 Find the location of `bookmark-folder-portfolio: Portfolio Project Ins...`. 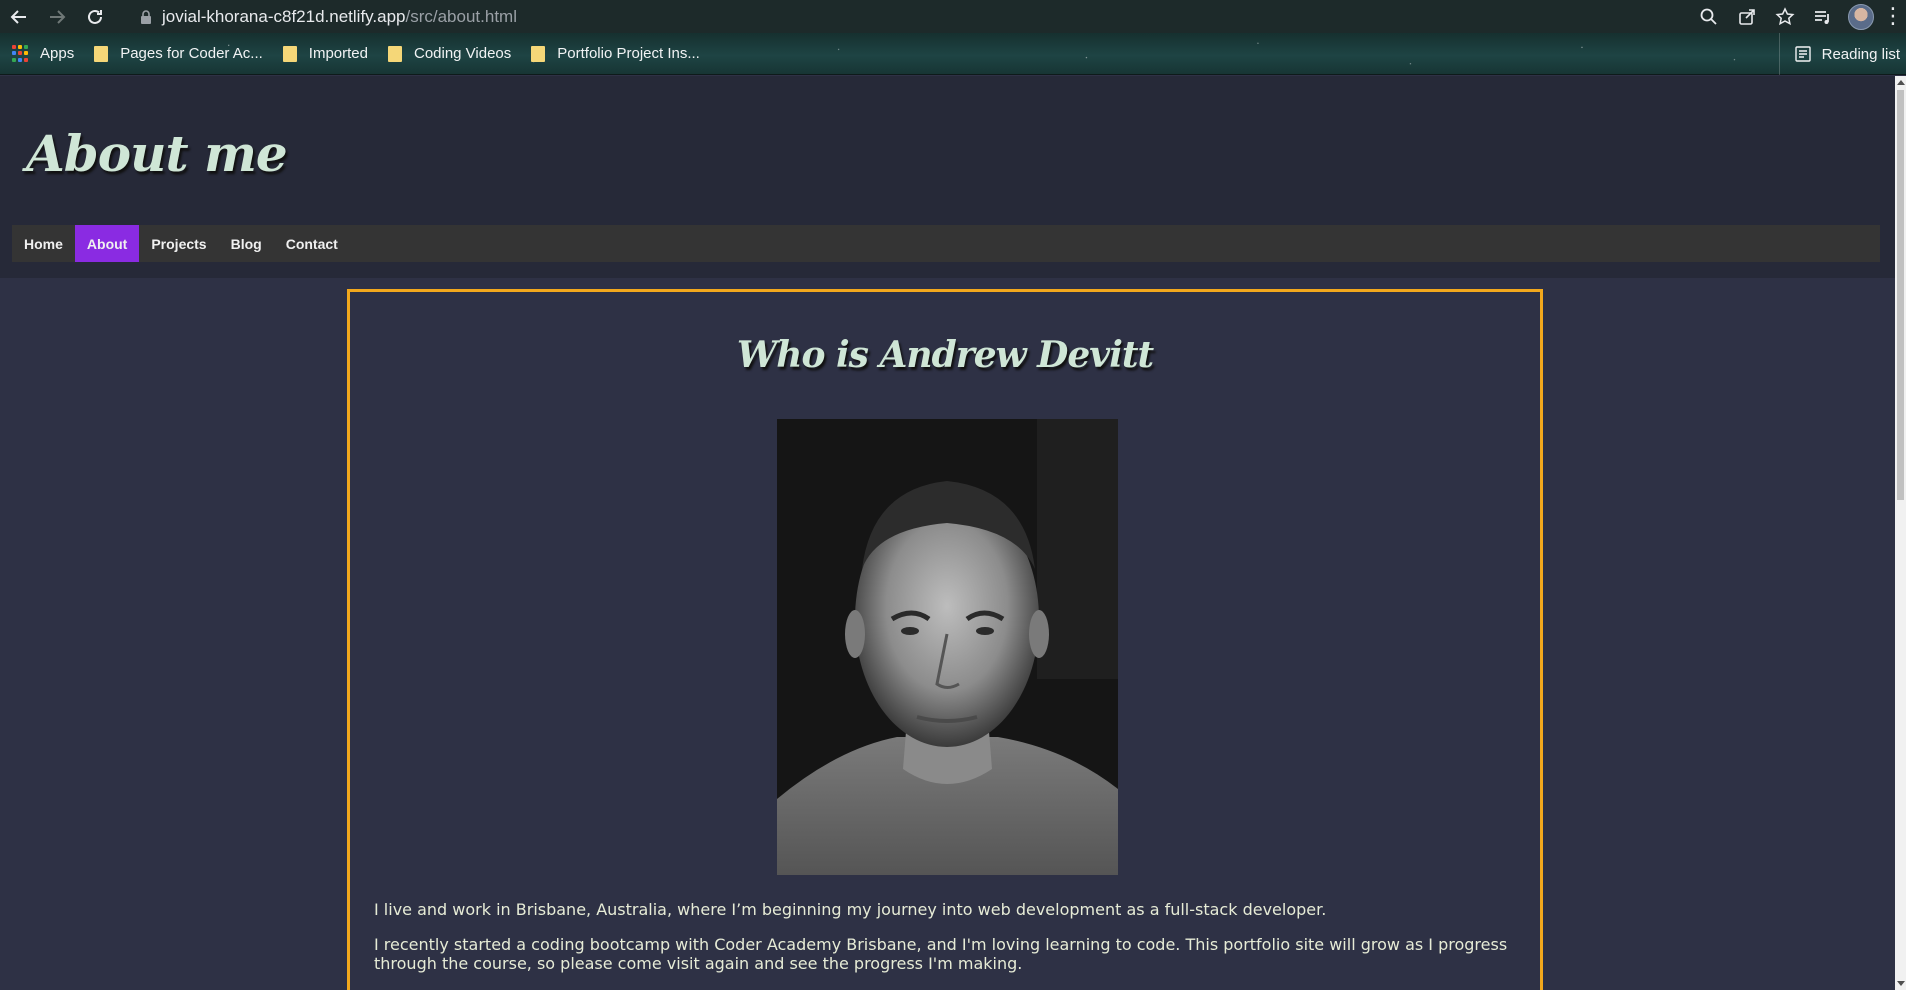

bookmark-folder-portfolio: Portfolio Project Ins... is located at coordinates (615, 54).